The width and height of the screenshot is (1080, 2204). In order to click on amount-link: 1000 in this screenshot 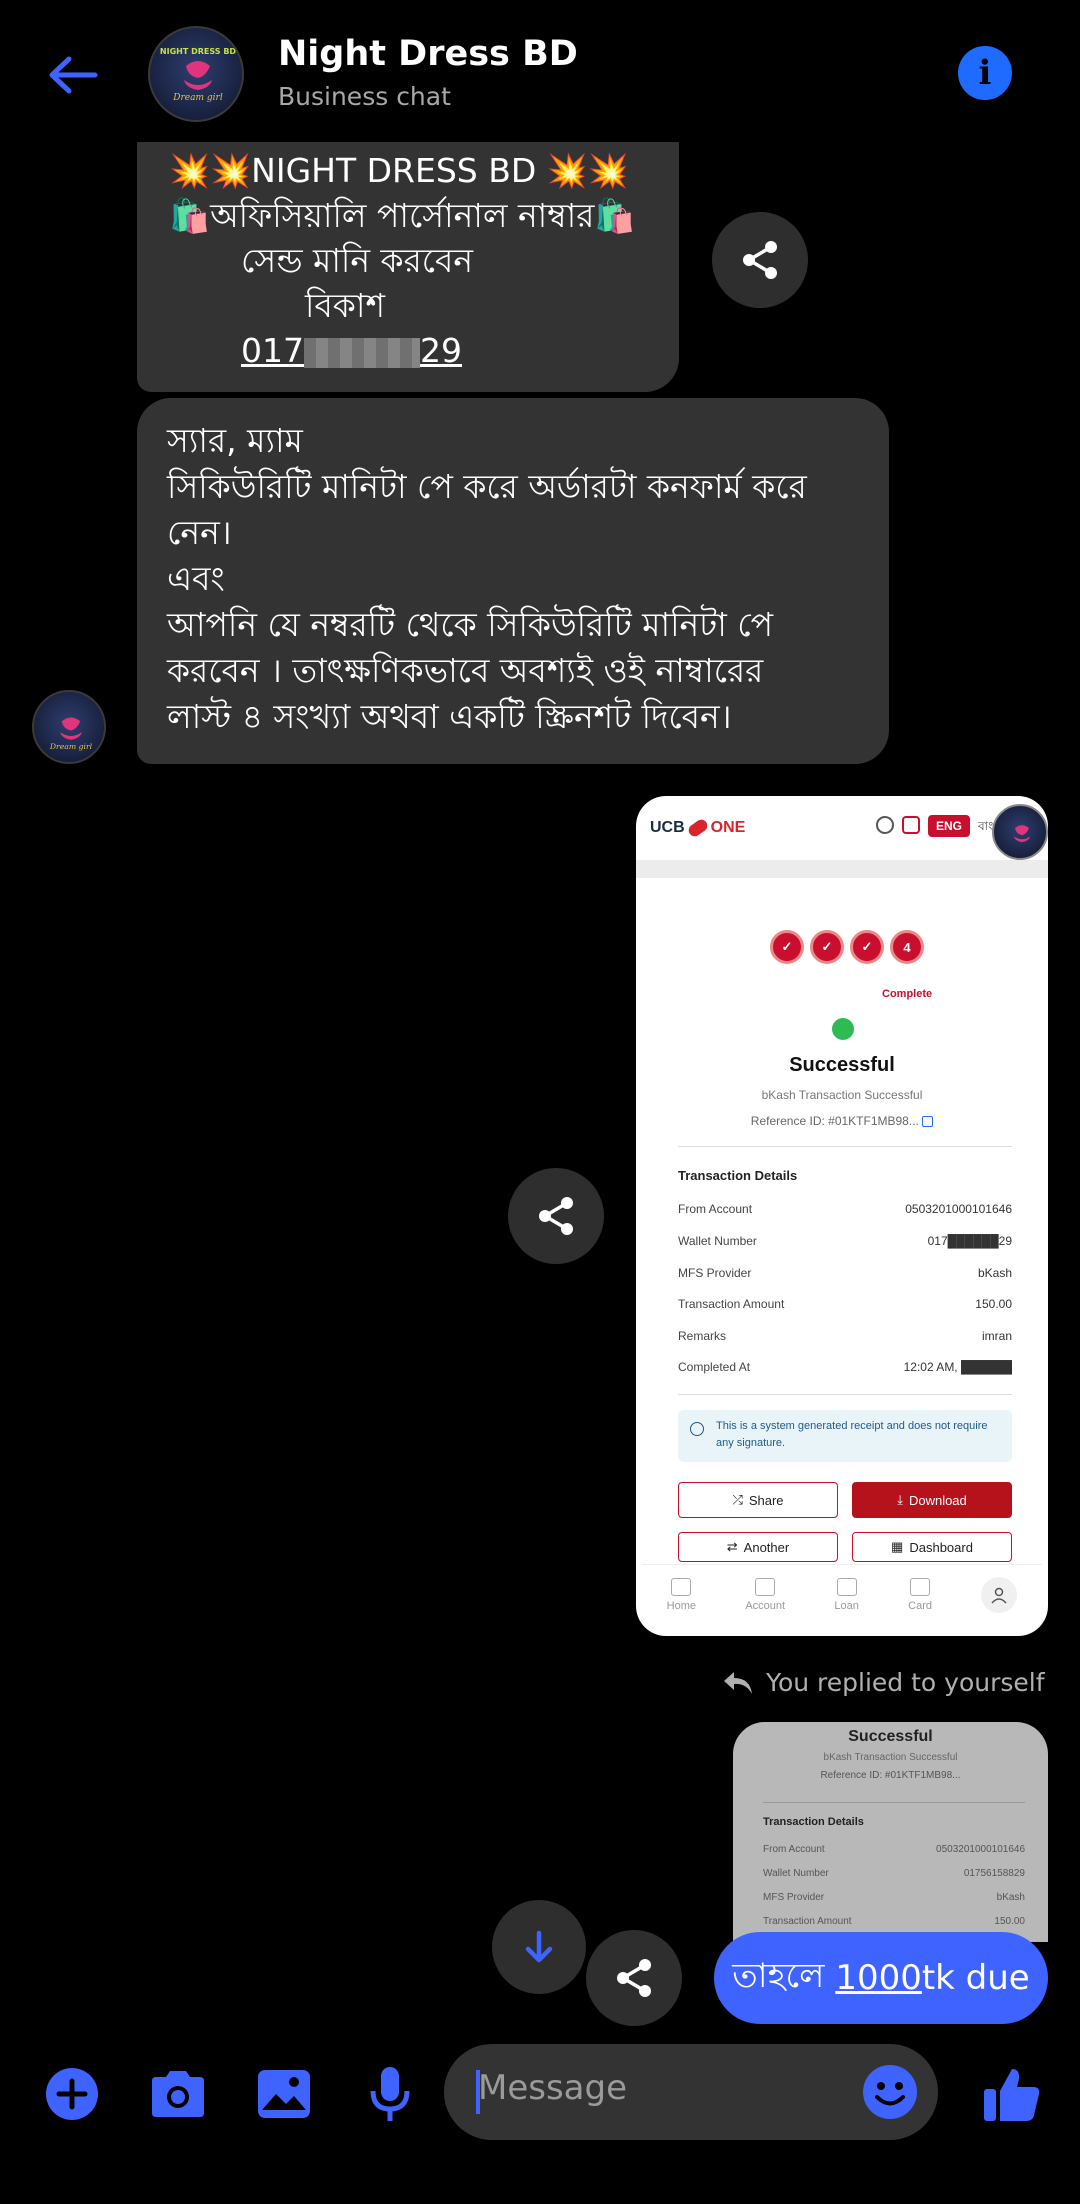, I will do `click(878, 1978)`.